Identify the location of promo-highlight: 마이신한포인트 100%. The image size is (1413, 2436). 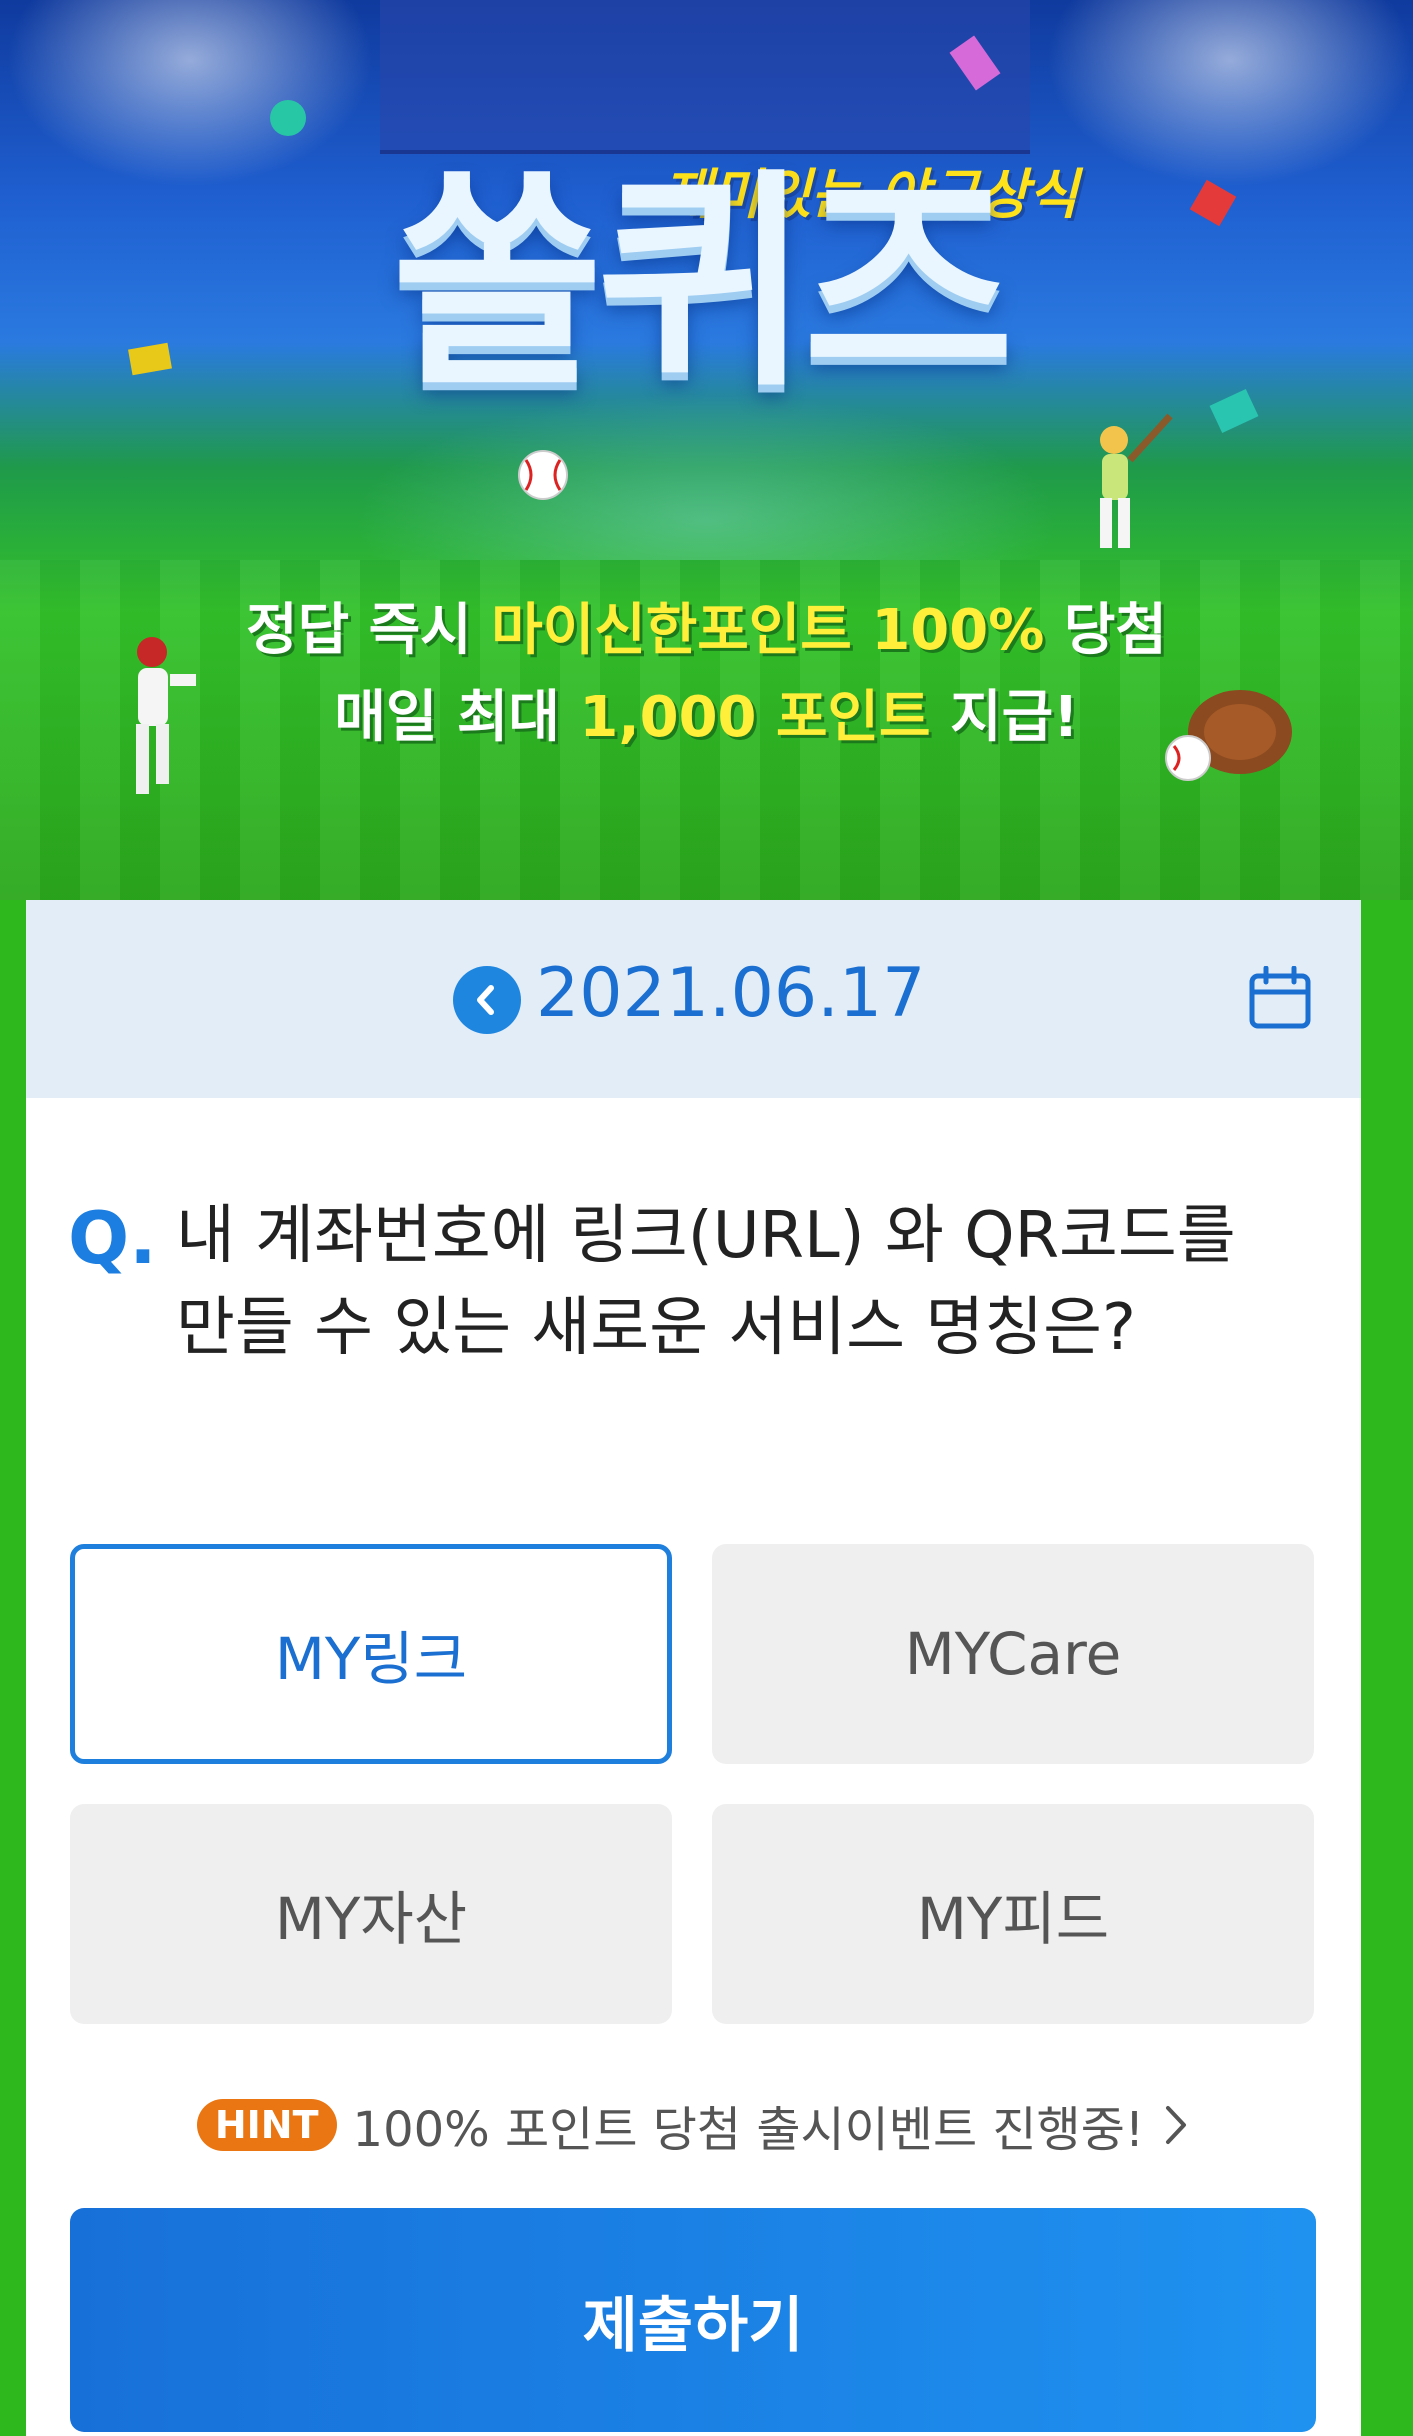
(768, 630).